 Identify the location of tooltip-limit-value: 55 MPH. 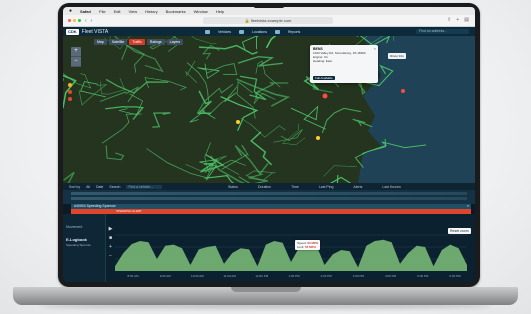
(310, 247).